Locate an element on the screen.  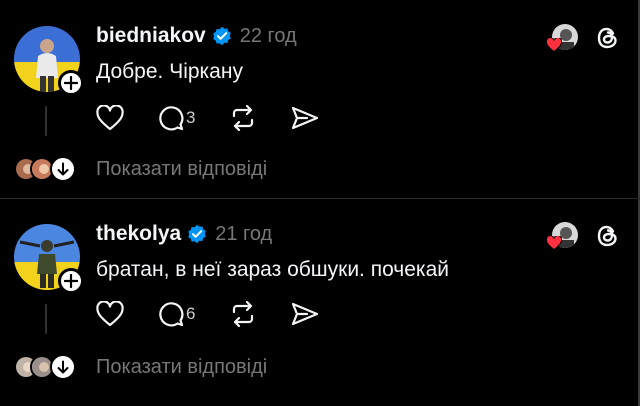
plus-icon is located at coordinates (71, 281).